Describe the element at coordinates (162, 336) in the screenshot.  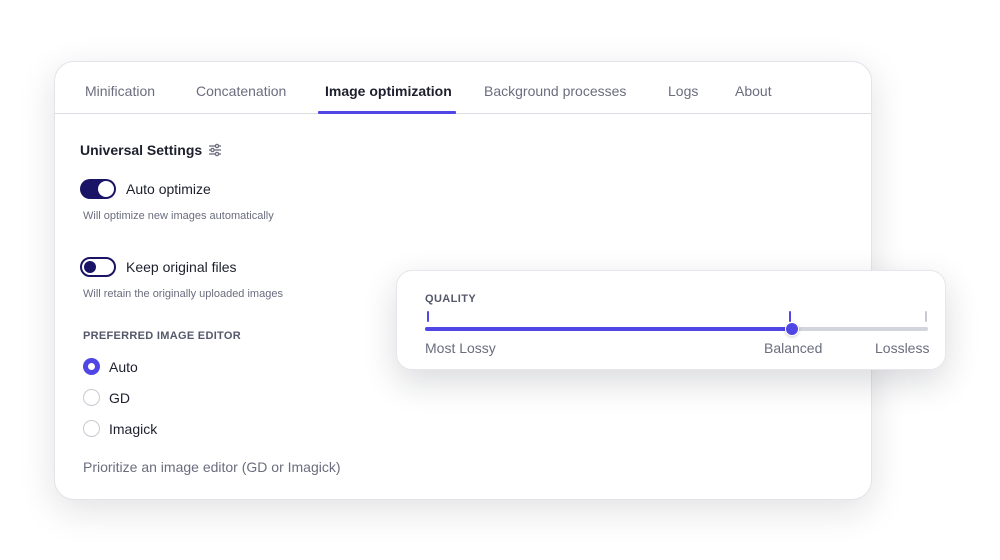
I see `preferred-image-editor-label: PREFERRED IMAGE EDITOR` at that location.